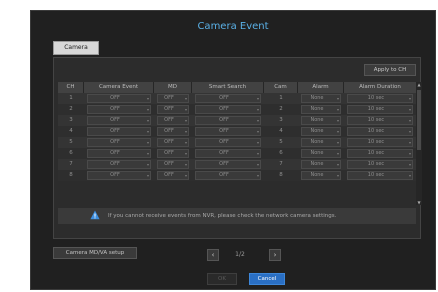  Describe the element at coordinates (380, 87) in the screenshot. I see `header-alarm-duration: Alarm Duration` at that location.